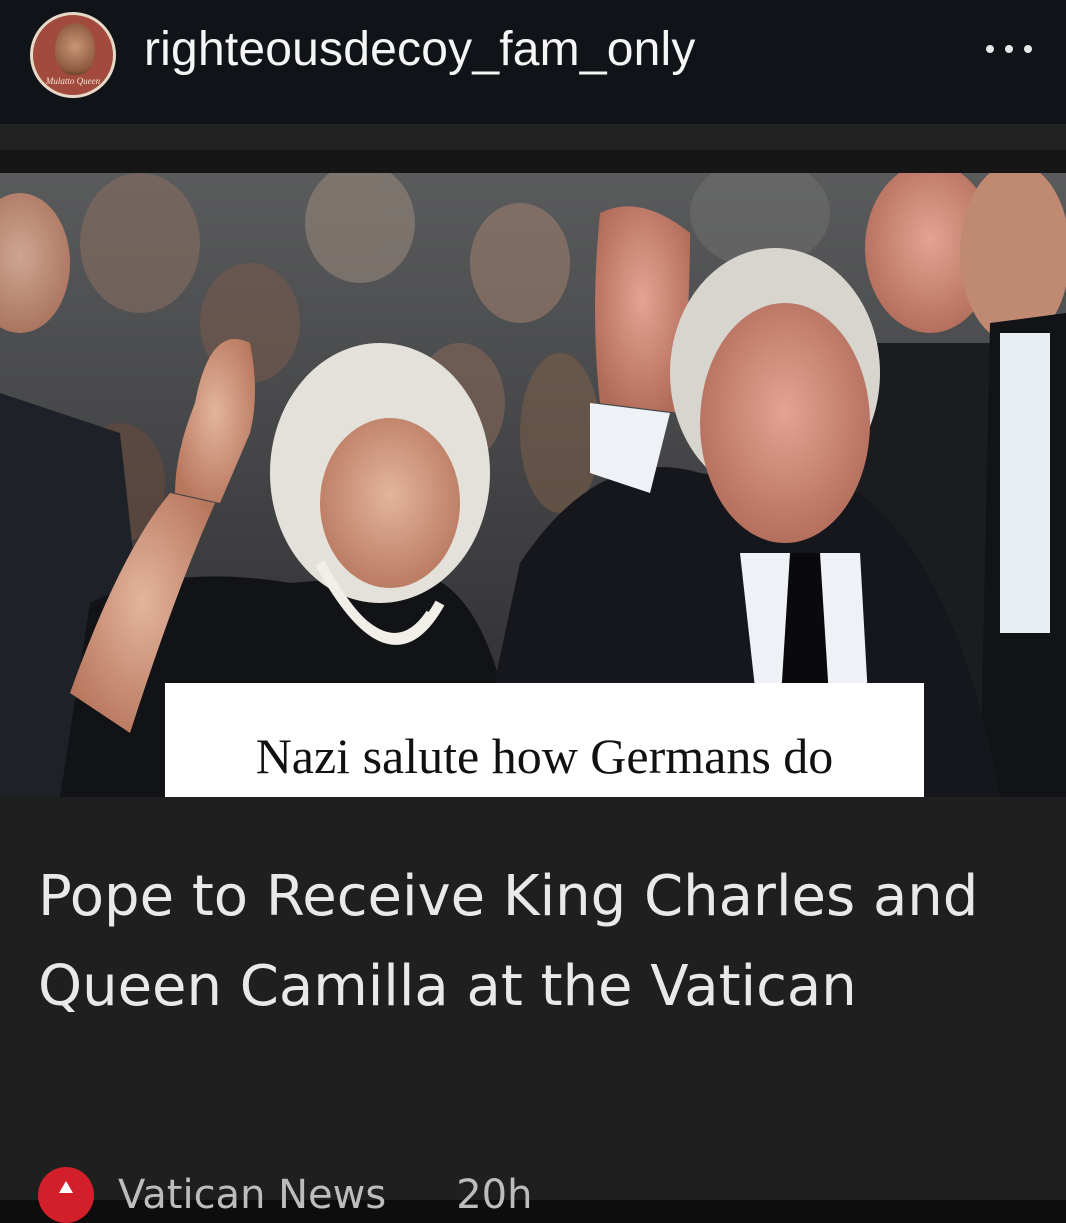 The height and width of the screenshot is (1223, 1066). I want to click on news-source-icon, so click(66, 1195).